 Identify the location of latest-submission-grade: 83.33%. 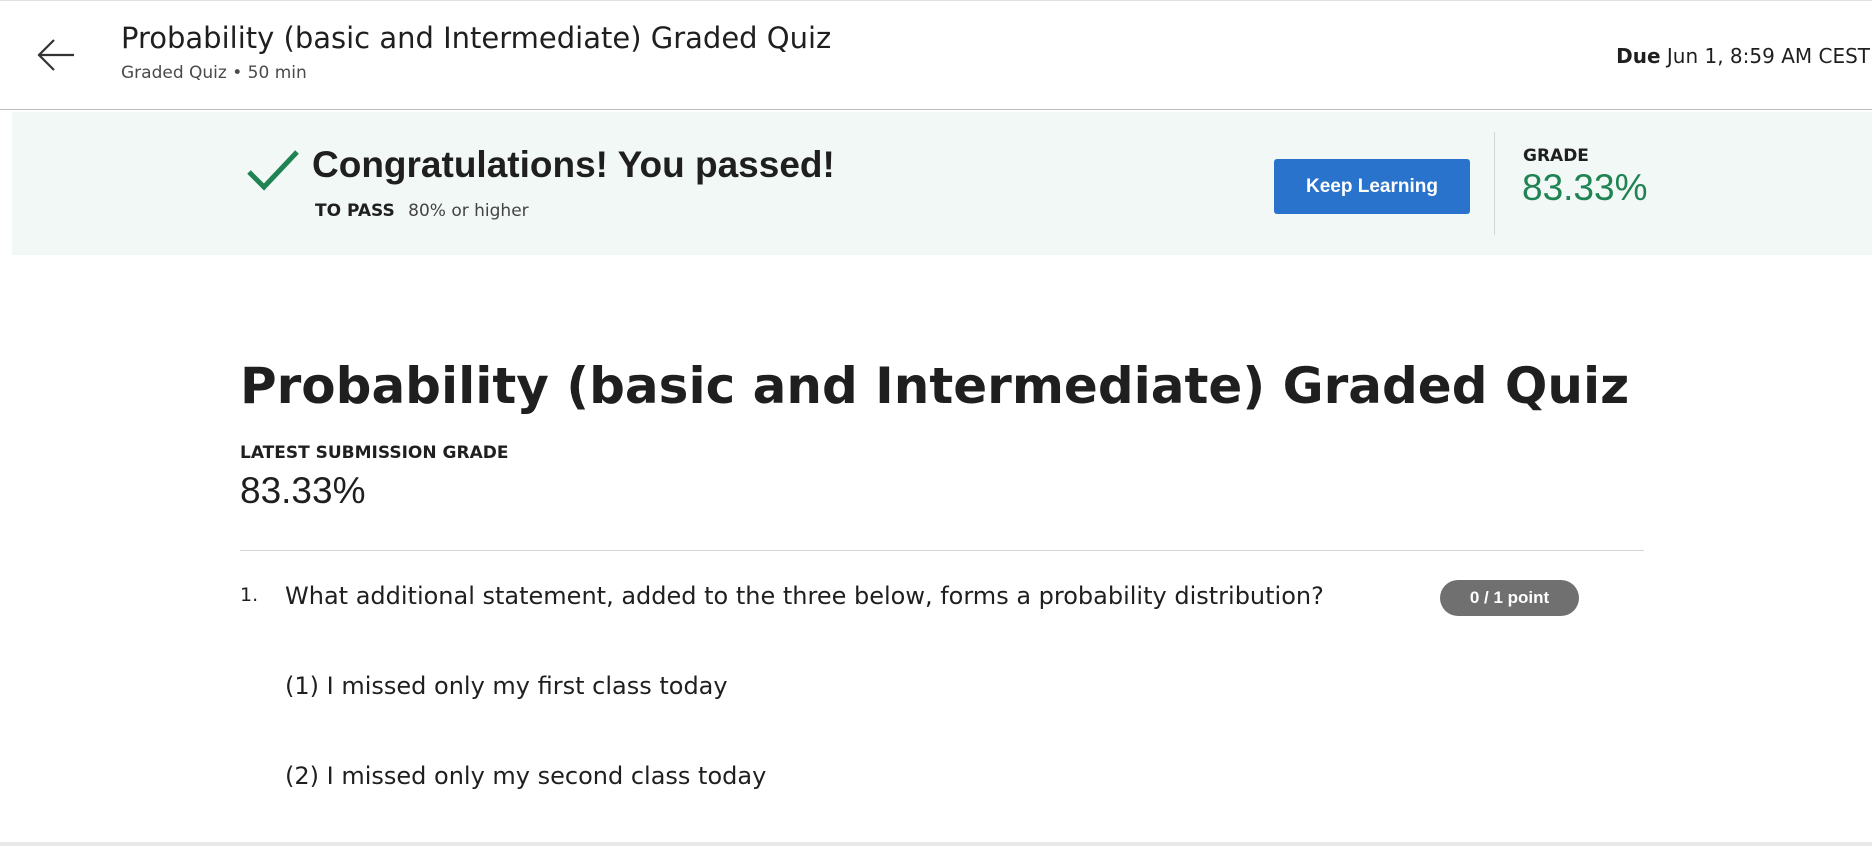
(303, 490).